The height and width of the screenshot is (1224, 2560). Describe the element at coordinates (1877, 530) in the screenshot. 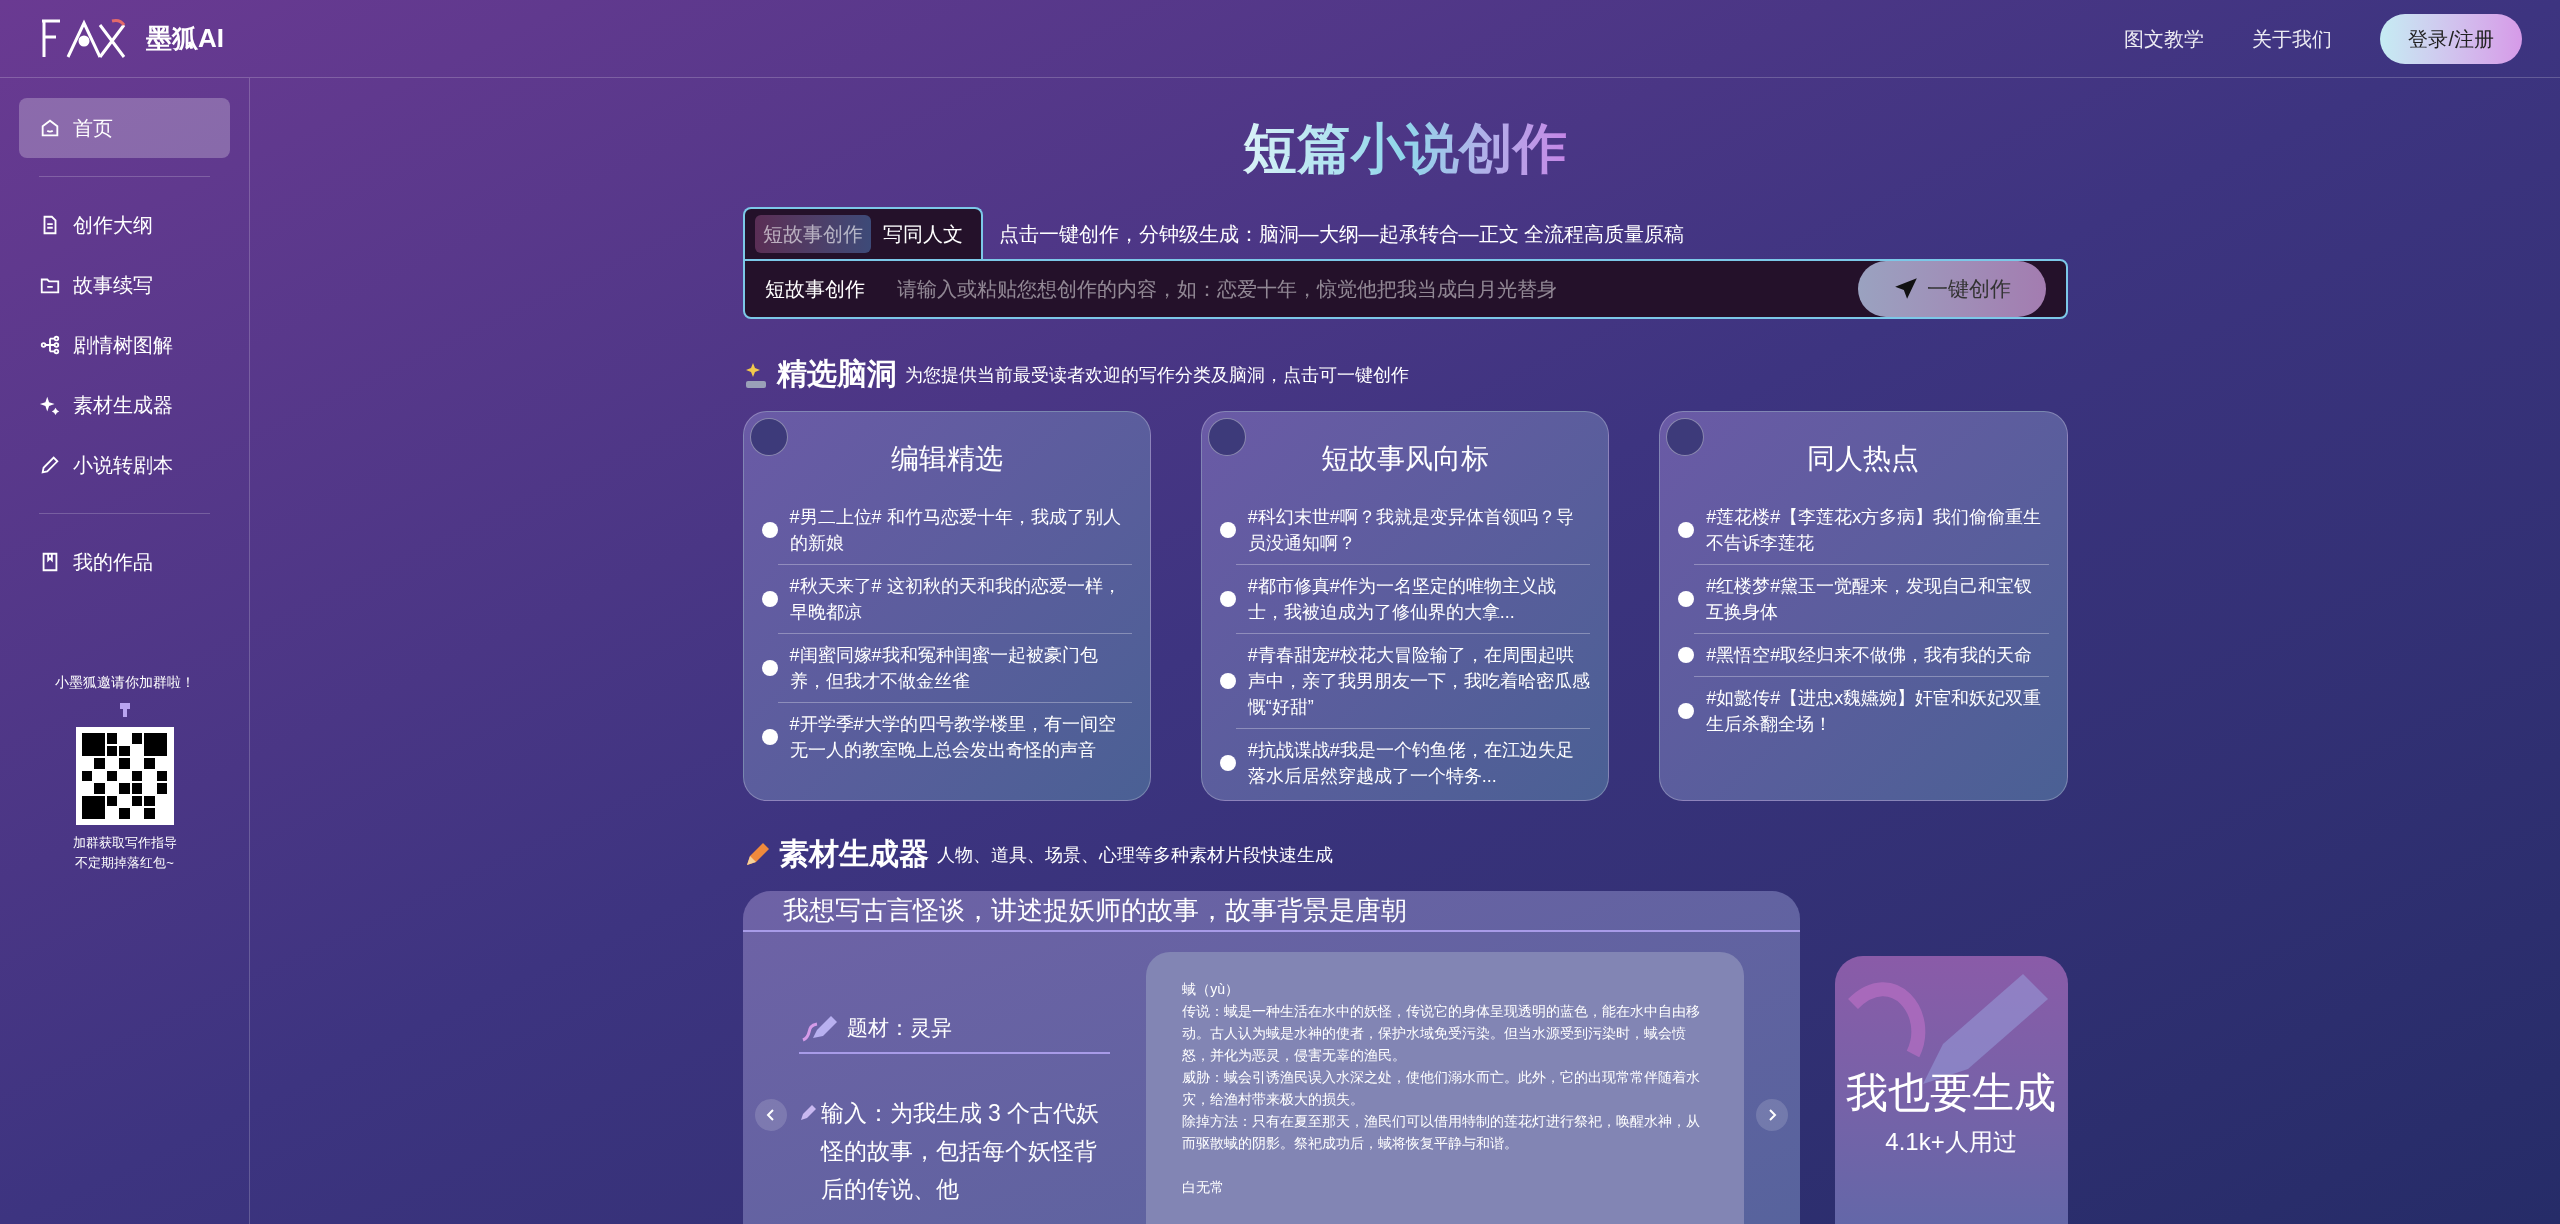

I see `idea-link: #莲花楼#【李莲花x方多病】我们偷偷重生不告诉李莲花` at that location.